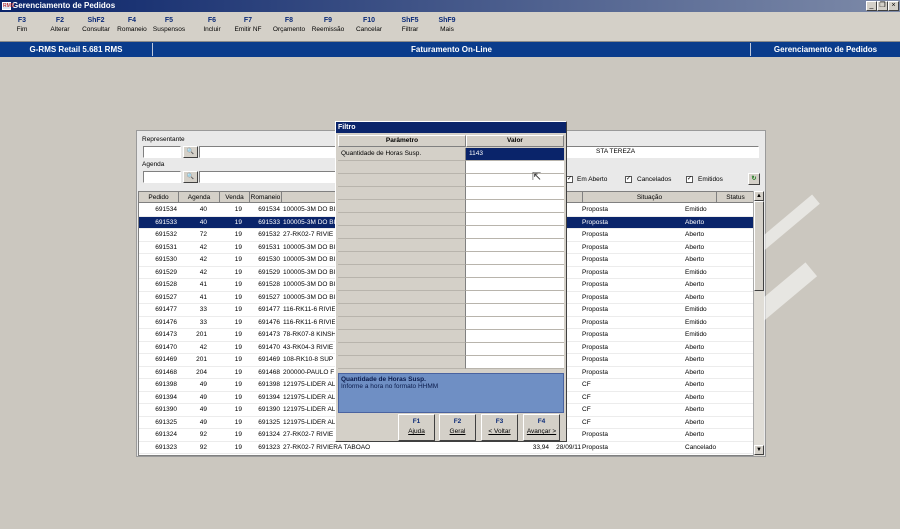 The width and height of the screenshot is (900, 529). I want to click on refresh-icon: ↻, so click(754, 179).